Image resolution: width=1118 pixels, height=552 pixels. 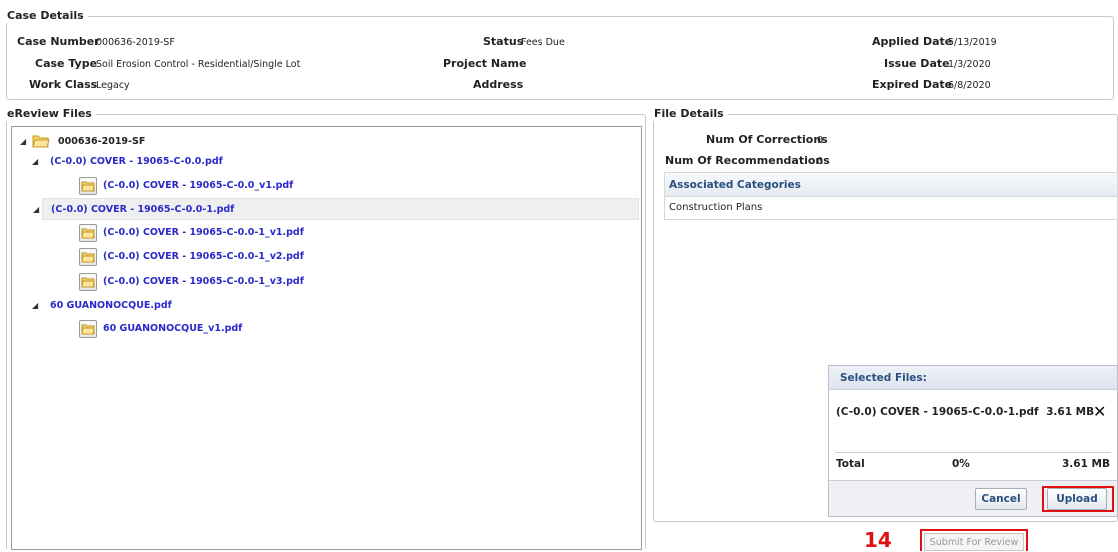 I want to click on tree-leaf-link: (C-0.0) COVER - 19065-C-0.0-1_v3.pdf, so click(x=203, y=282).